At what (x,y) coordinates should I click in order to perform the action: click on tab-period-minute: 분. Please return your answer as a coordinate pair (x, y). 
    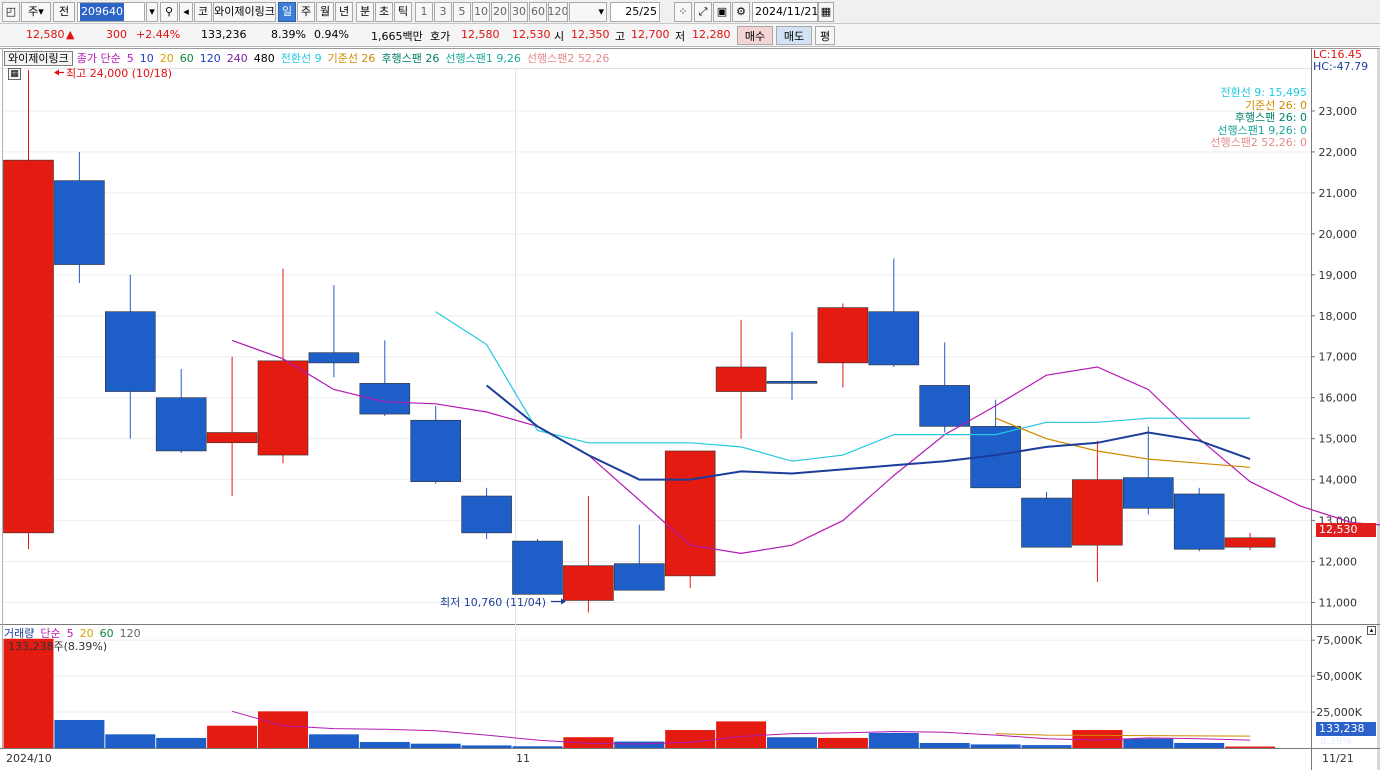
    Looking at the image, I should click on (365, 12).